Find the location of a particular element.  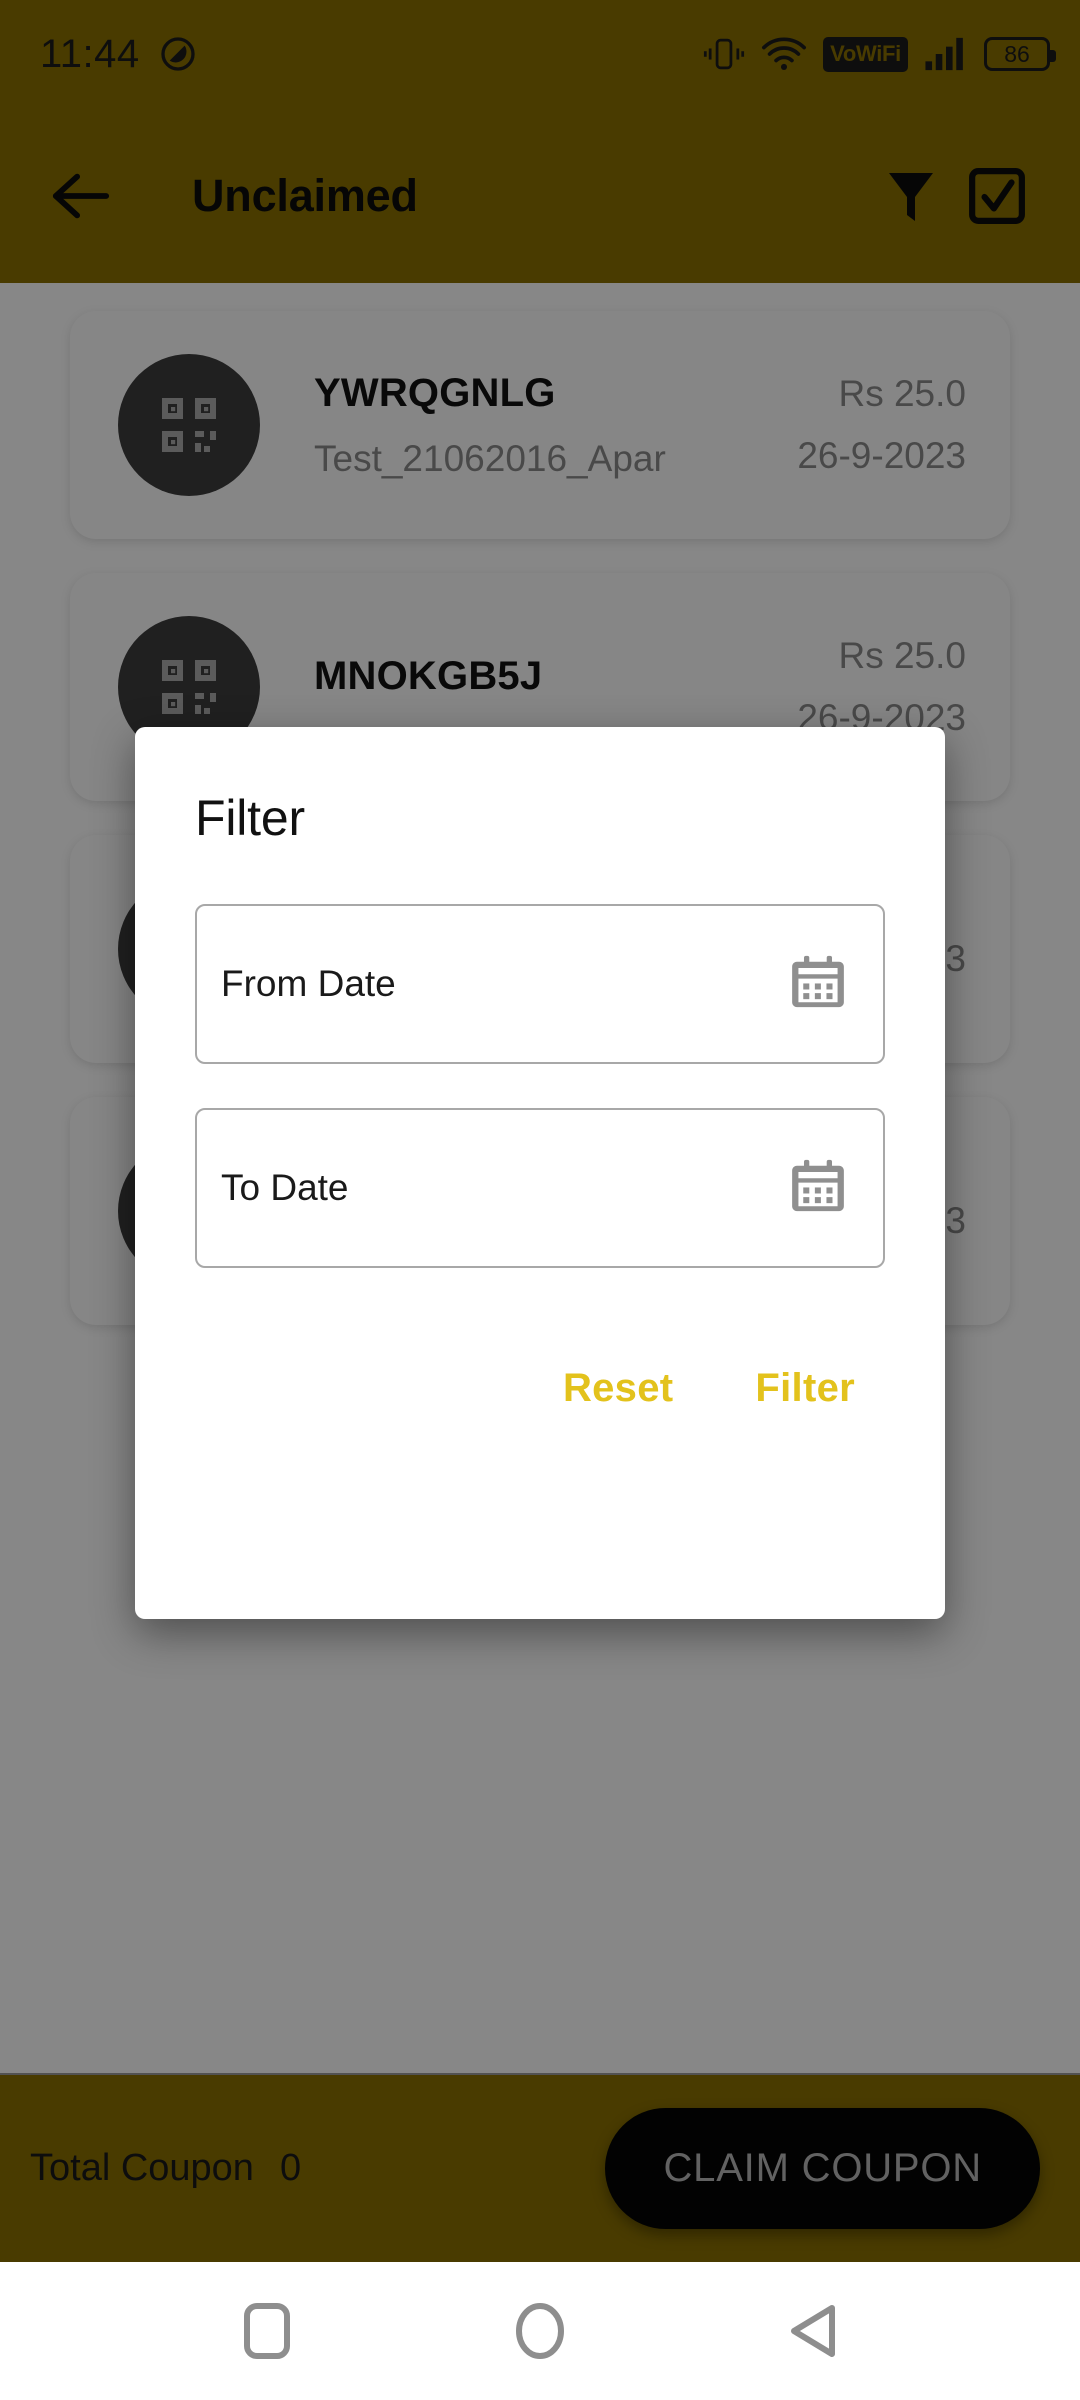

circle-home-icon is located at coordinates (539, 2331).